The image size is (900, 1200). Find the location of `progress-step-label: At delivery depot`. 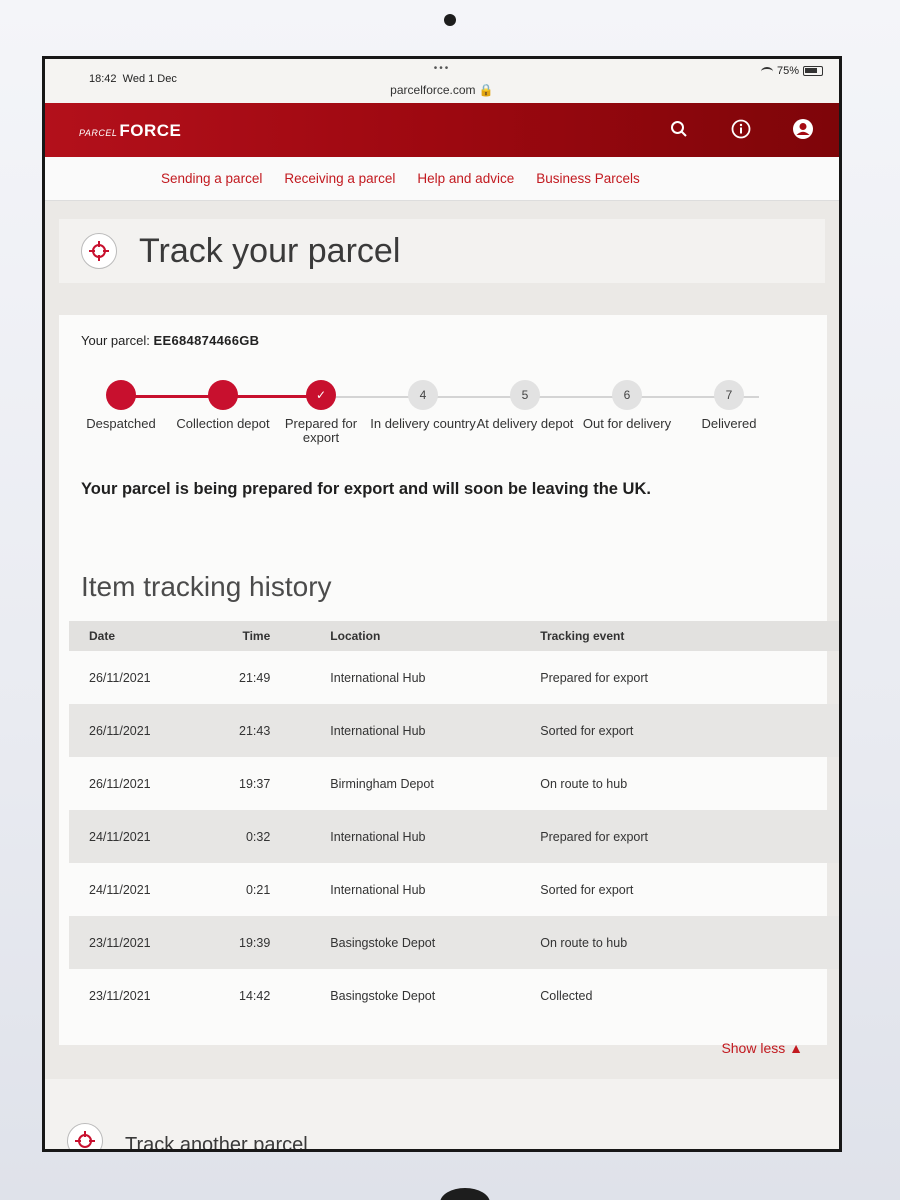

progress-step-label: At delivery depot is located at coordinates (525, 423).